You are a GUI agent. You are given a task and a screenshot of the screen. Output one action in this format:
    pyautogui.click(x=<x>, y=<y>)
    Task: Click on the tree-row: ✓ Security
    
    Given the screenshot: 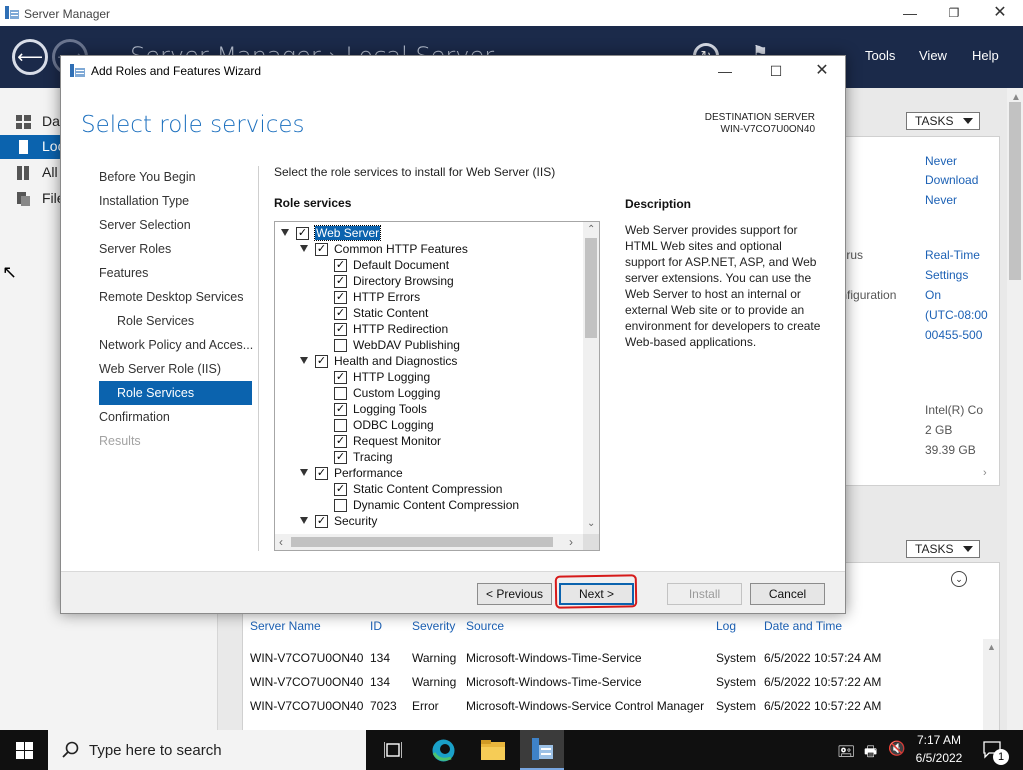 What is the action you would take?
    pyautogui.click(x=428, y=522)
    